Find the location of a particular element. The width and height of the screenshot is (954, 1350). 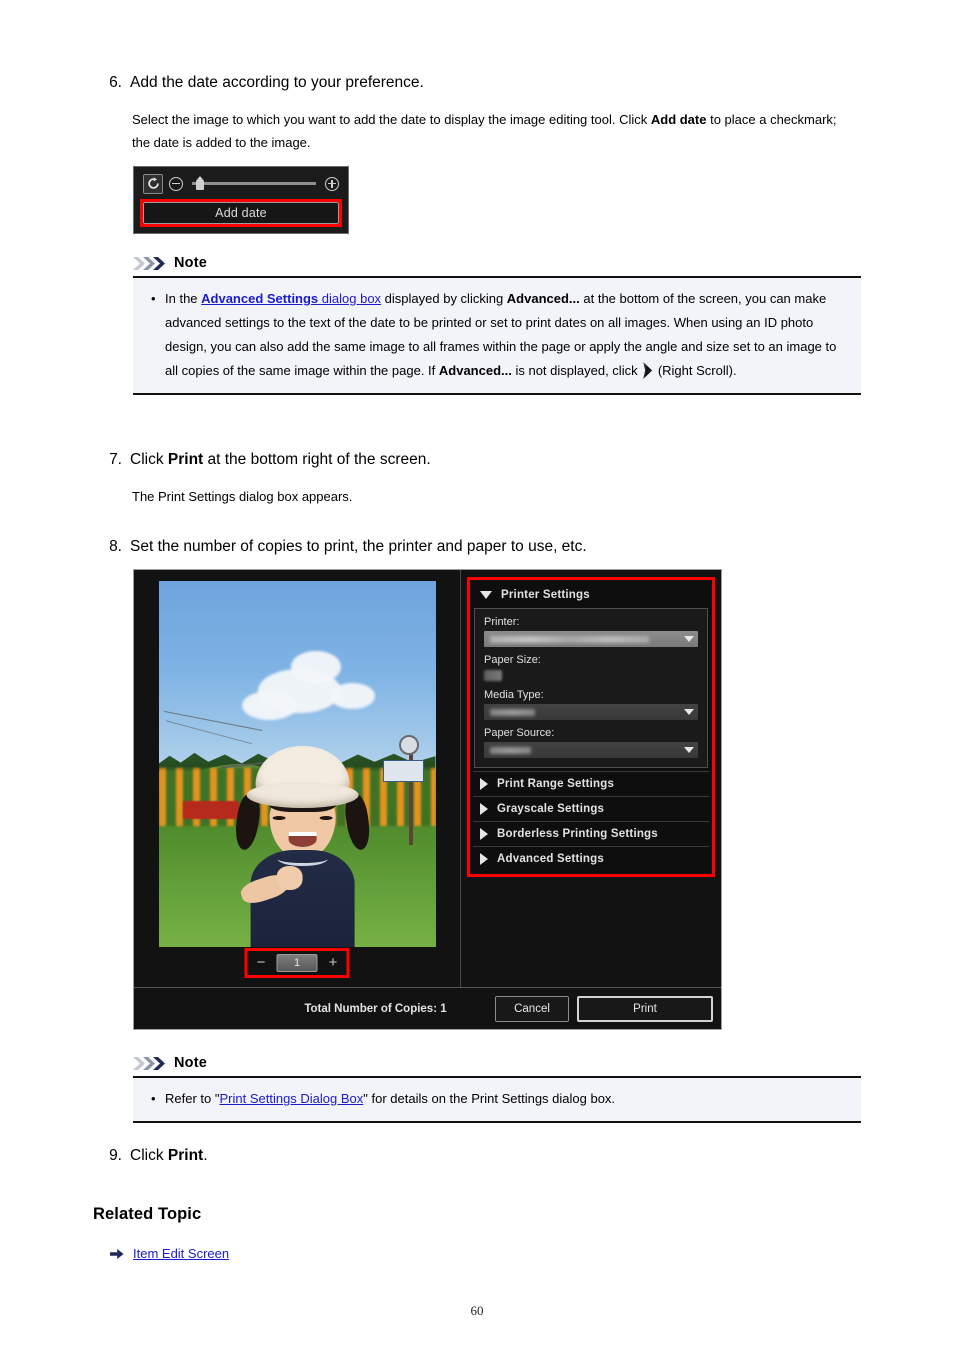

copies-stepper: − 1 + is located at coordinates (297, 963).